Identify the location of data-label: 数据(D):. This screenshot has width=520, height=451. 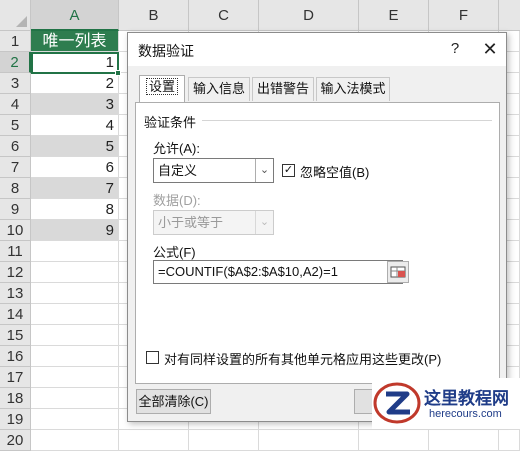
(177, 200).